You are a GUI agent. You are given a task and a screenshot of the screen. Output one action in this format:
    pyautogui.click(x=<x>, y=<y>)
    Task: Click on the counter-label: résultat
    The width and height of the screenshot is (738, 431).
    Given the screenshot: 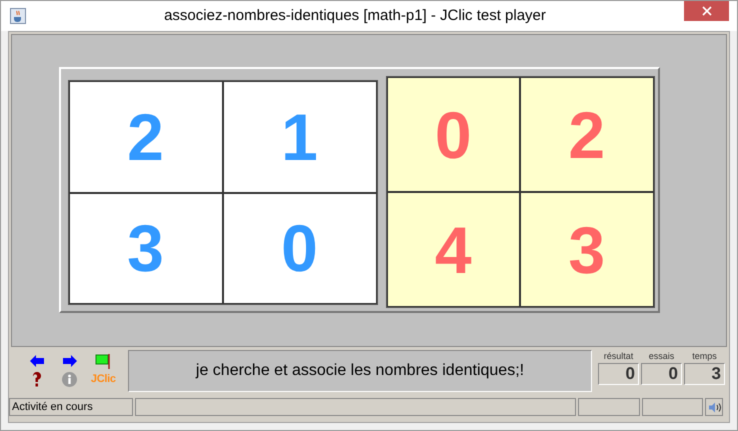 What is the action you would take?
    pyautogui.click(x=619, y=356)
    